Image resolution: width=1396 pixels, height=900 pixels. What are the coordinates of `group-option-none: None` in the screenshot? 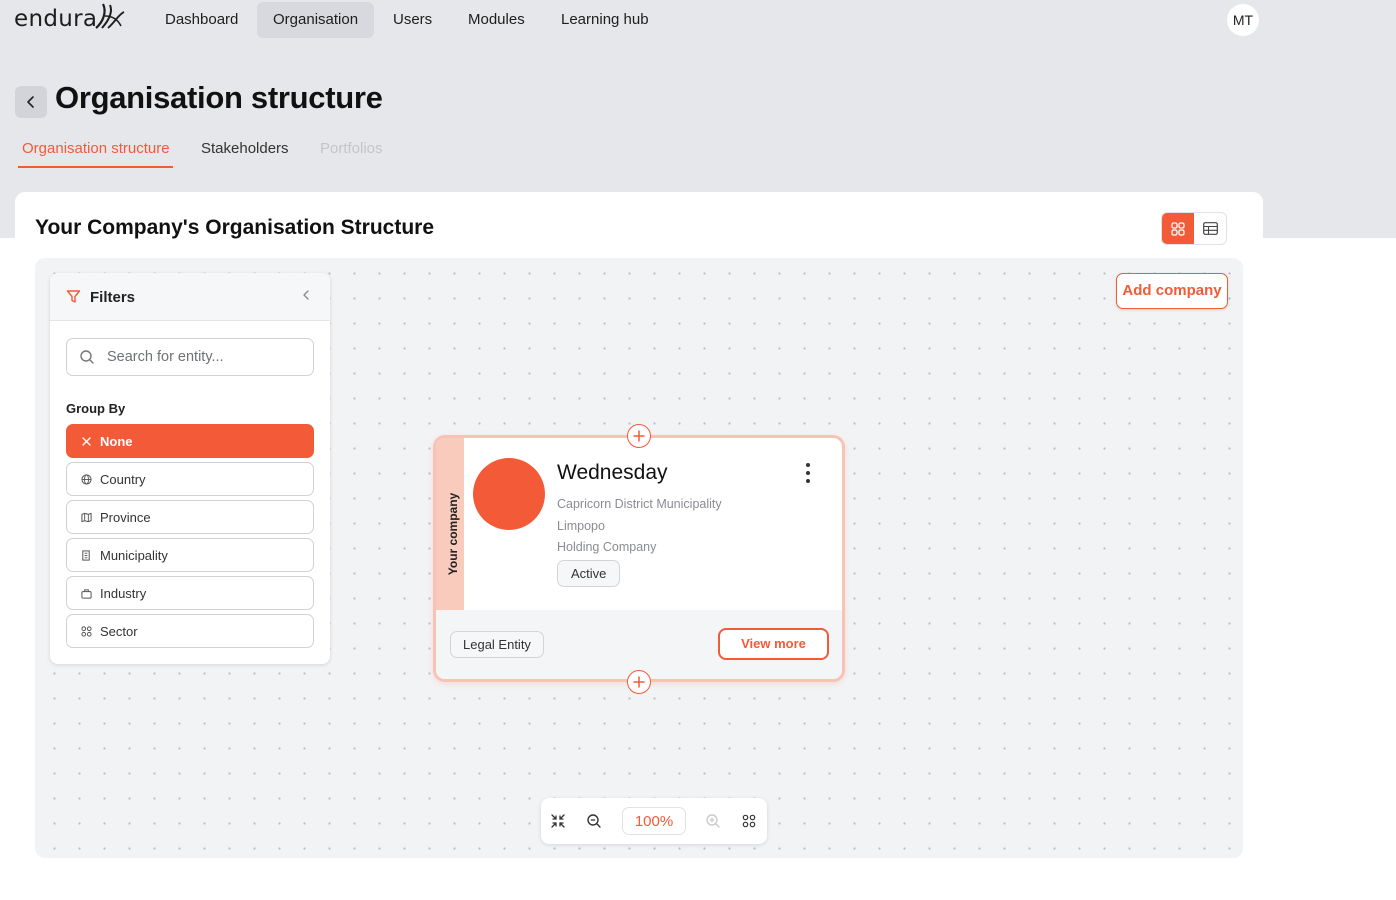 It's located at (190, 441).